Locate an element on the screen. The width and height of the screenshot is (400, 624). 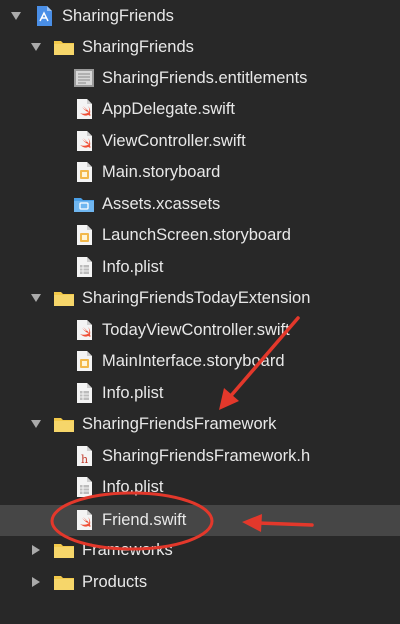
navigator-file-row: LaunchScreen.storyboard is located at coordinates (200, 235).